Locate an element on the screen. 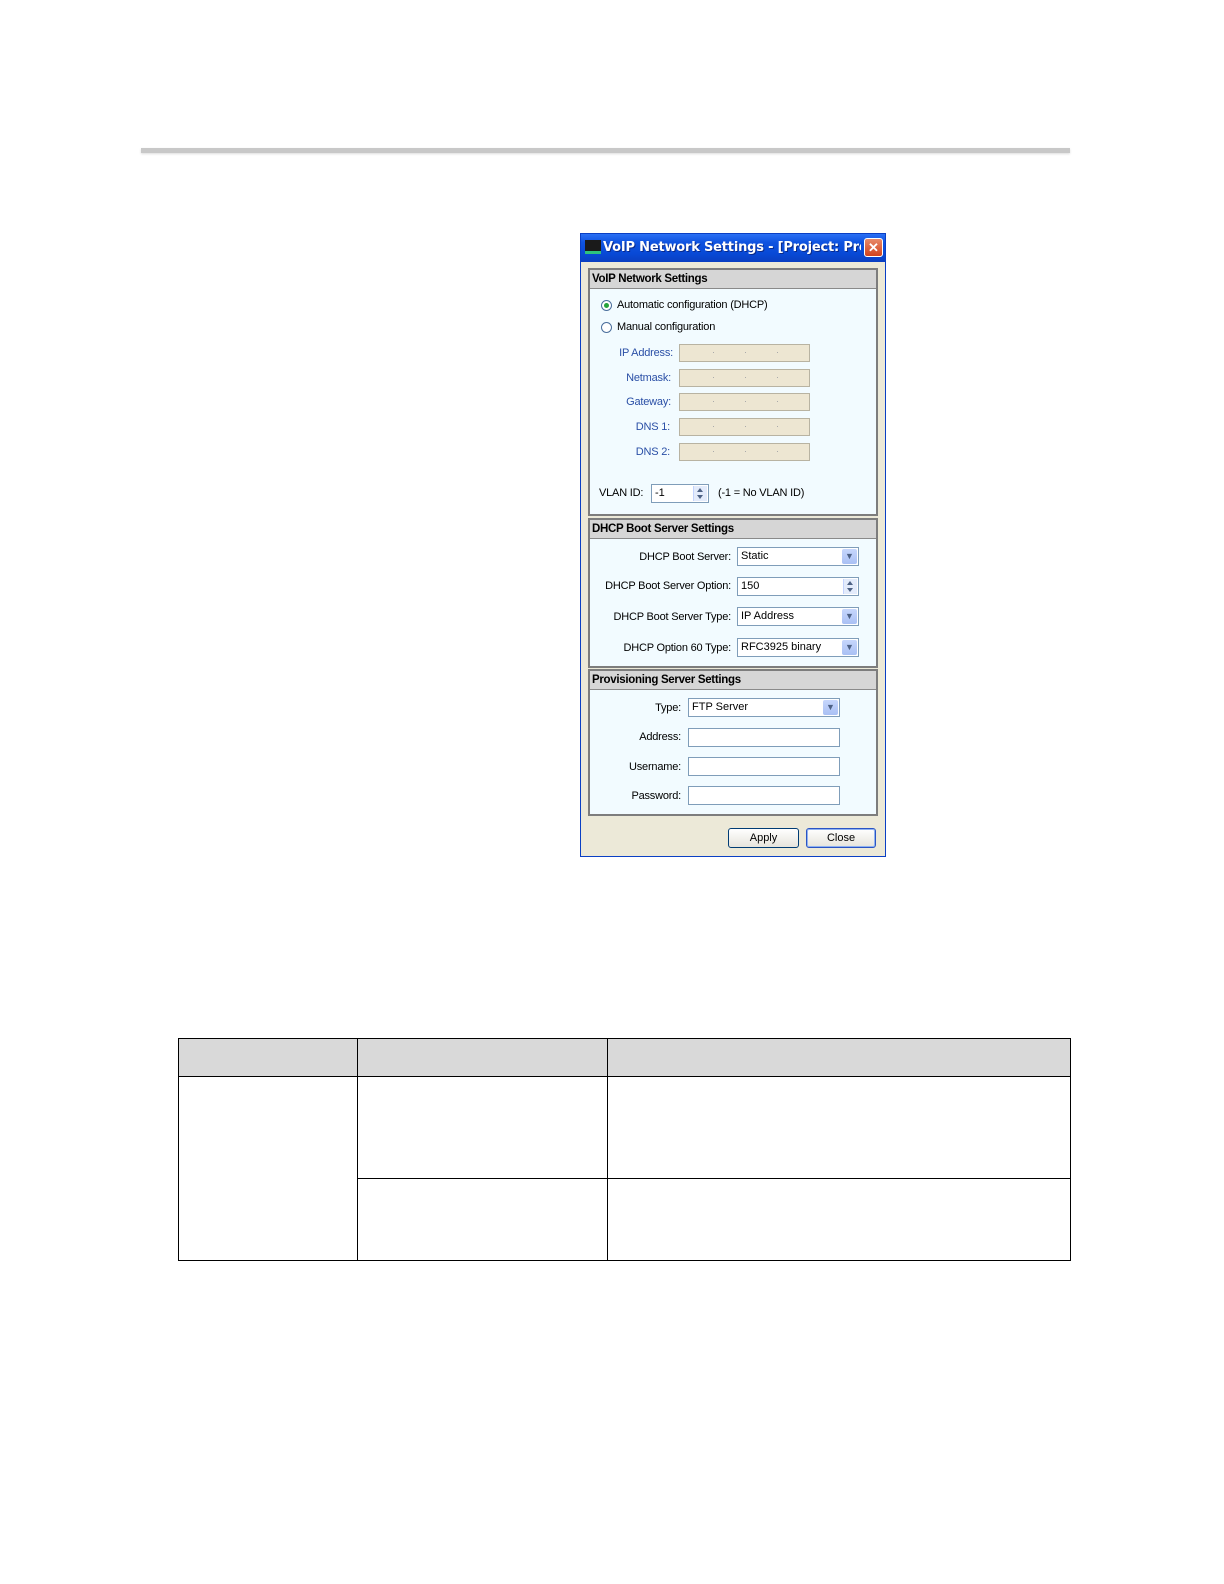 This screenshot has width=1224, height=1584. vlan-id-label: VLAN ID: is located at coordinates (621, 493).